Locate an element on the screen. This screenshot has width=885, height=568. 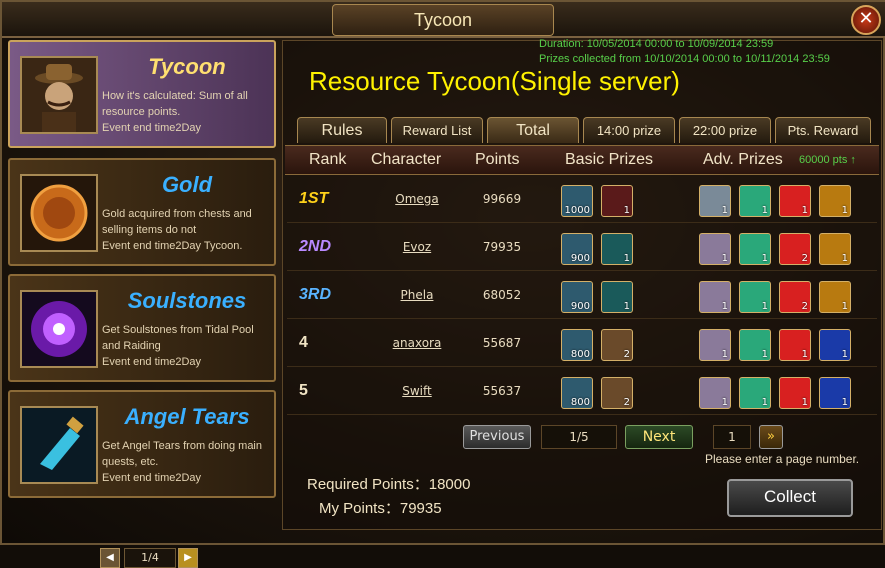
table-row: 5 Swift 55637 800 2 1 1 1 1 is located at coordinates (582, 392).